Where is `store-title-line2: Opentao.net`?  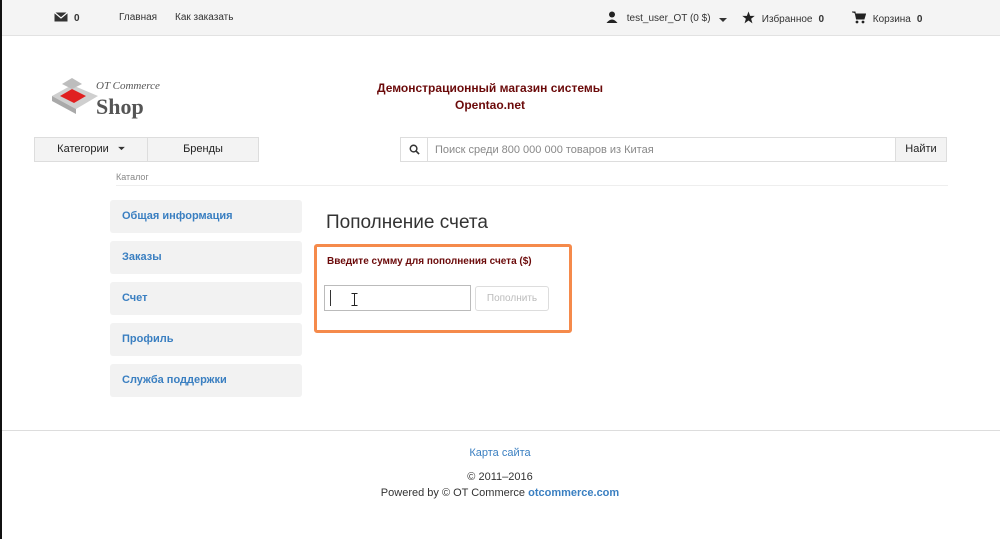
store-title-line2: Opentao.net is located at coordinates (489, 105).